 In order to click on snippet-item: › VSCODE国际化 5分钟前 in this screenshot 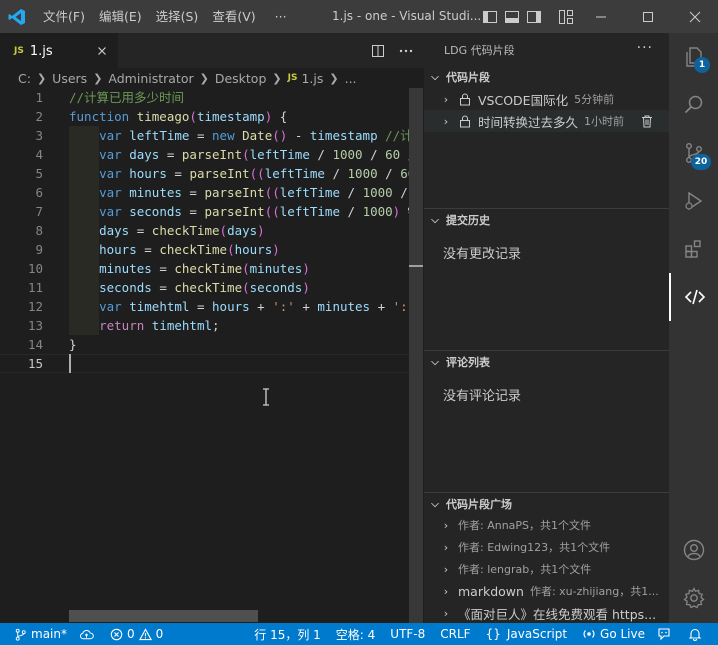, I will do `click(546, 99)`.